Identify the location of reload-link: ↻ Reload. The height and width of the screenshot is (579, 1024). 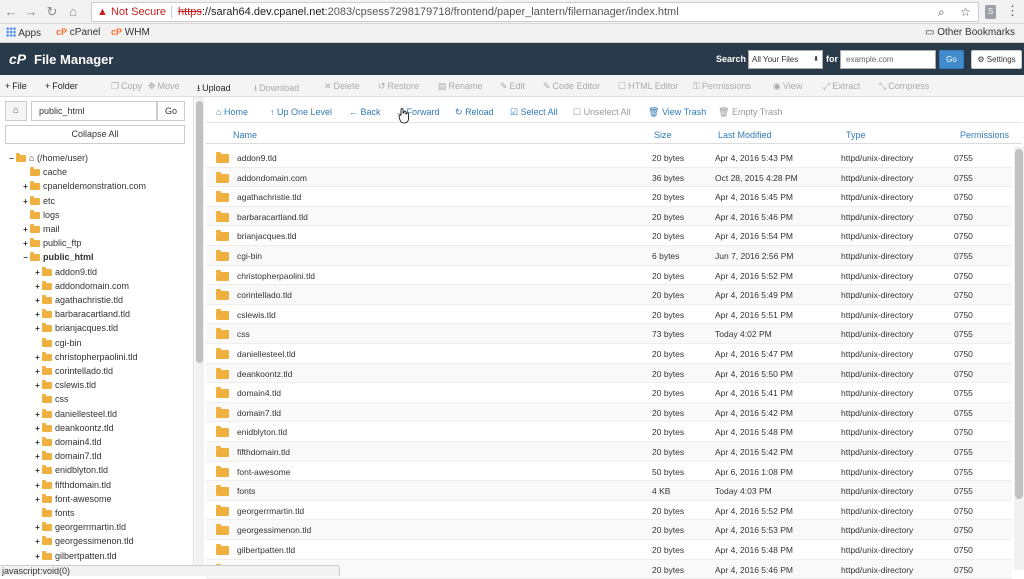
(474, 112).